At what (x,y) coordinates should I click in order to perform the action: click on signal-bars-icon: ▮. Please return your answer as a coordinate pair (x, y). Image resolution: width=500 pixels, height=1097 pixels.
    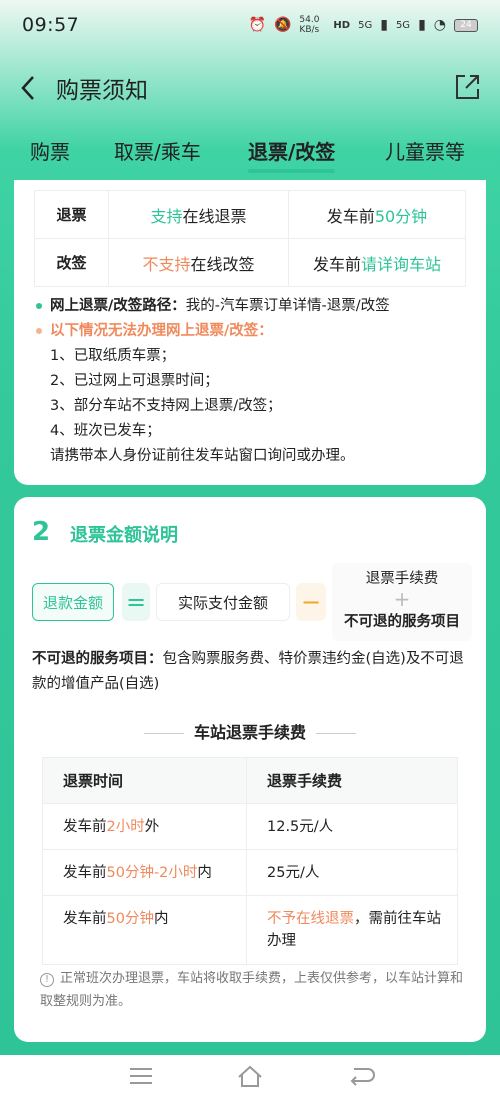
    Looking at the image, I should click on (384, 25).